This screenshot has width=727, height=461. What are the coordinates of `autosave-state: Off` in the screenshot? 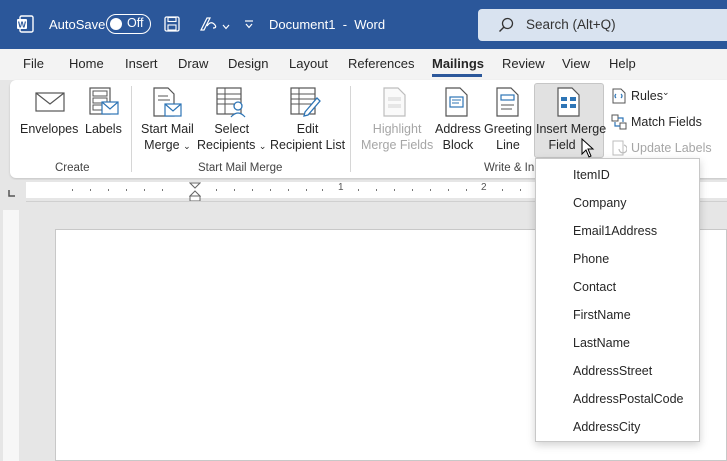 It's located at (135, 23).